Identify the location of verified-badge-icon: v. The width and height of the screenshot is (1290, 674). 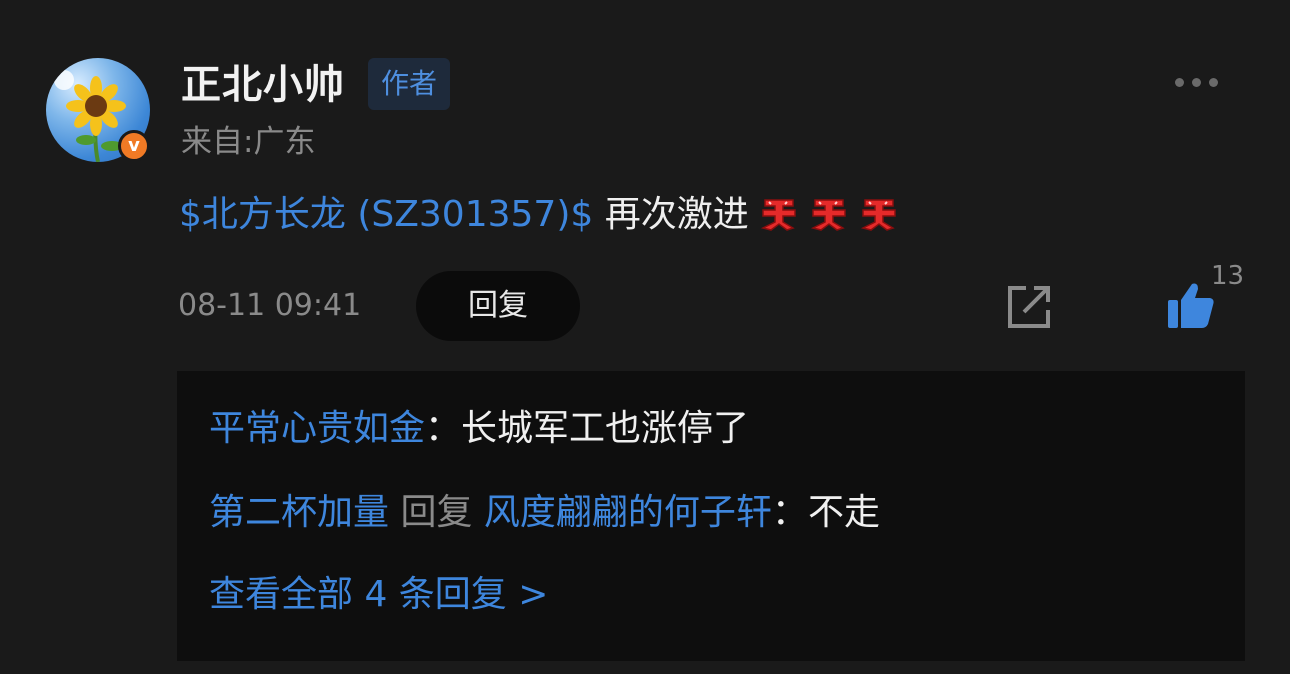
(134, 146).